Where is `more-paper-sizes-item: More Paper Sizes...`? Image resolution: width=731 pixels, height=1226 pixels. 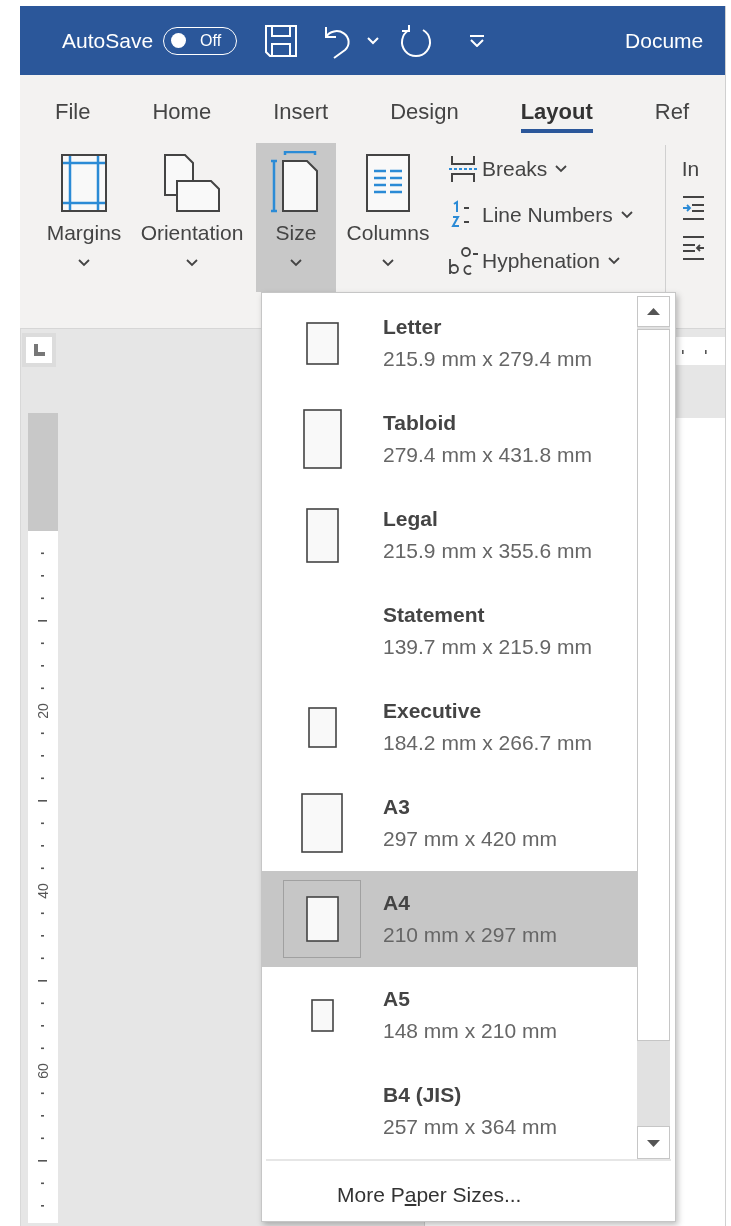 more-paper-sizes-item: More Paper Sizes... is located at coordinates (429, 1195).